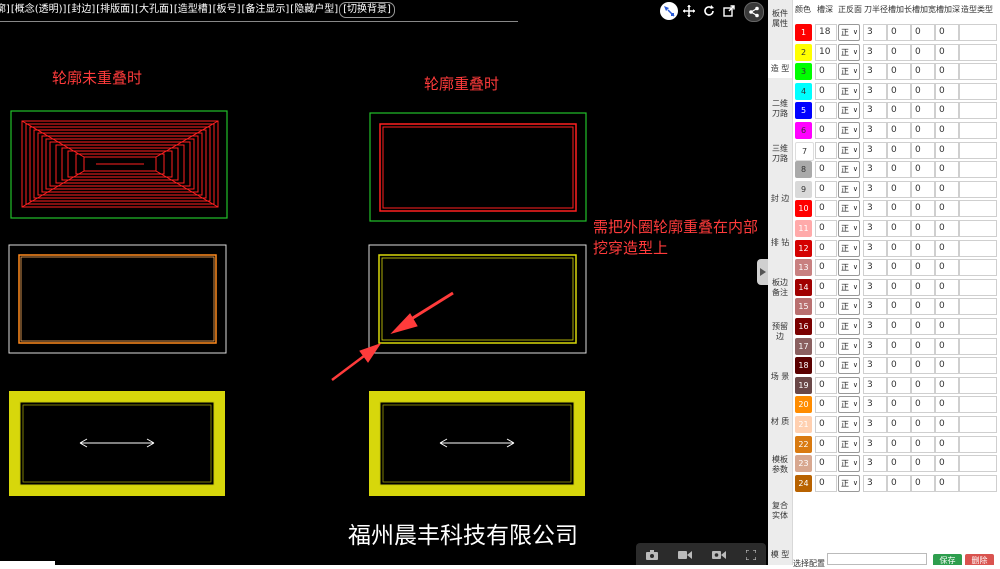 This screenshot has width=1000, height=569. Describe the element at coordinates (780, 109) in the screenshot. I see `tab-2d-toolpath: 二维刀路` at that location.